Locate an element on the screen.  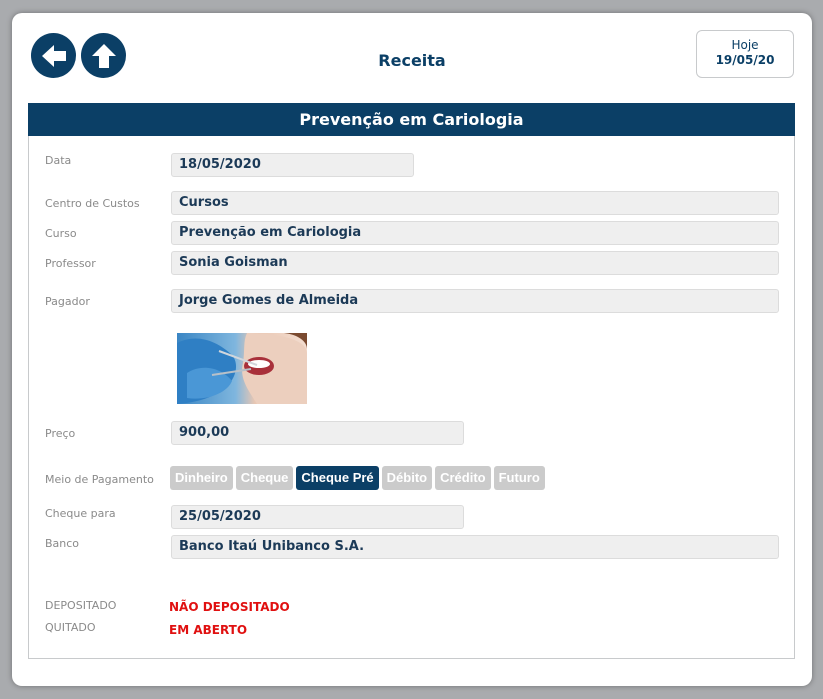
cheque-label: Cheque para is located at coordinates (80, 513).